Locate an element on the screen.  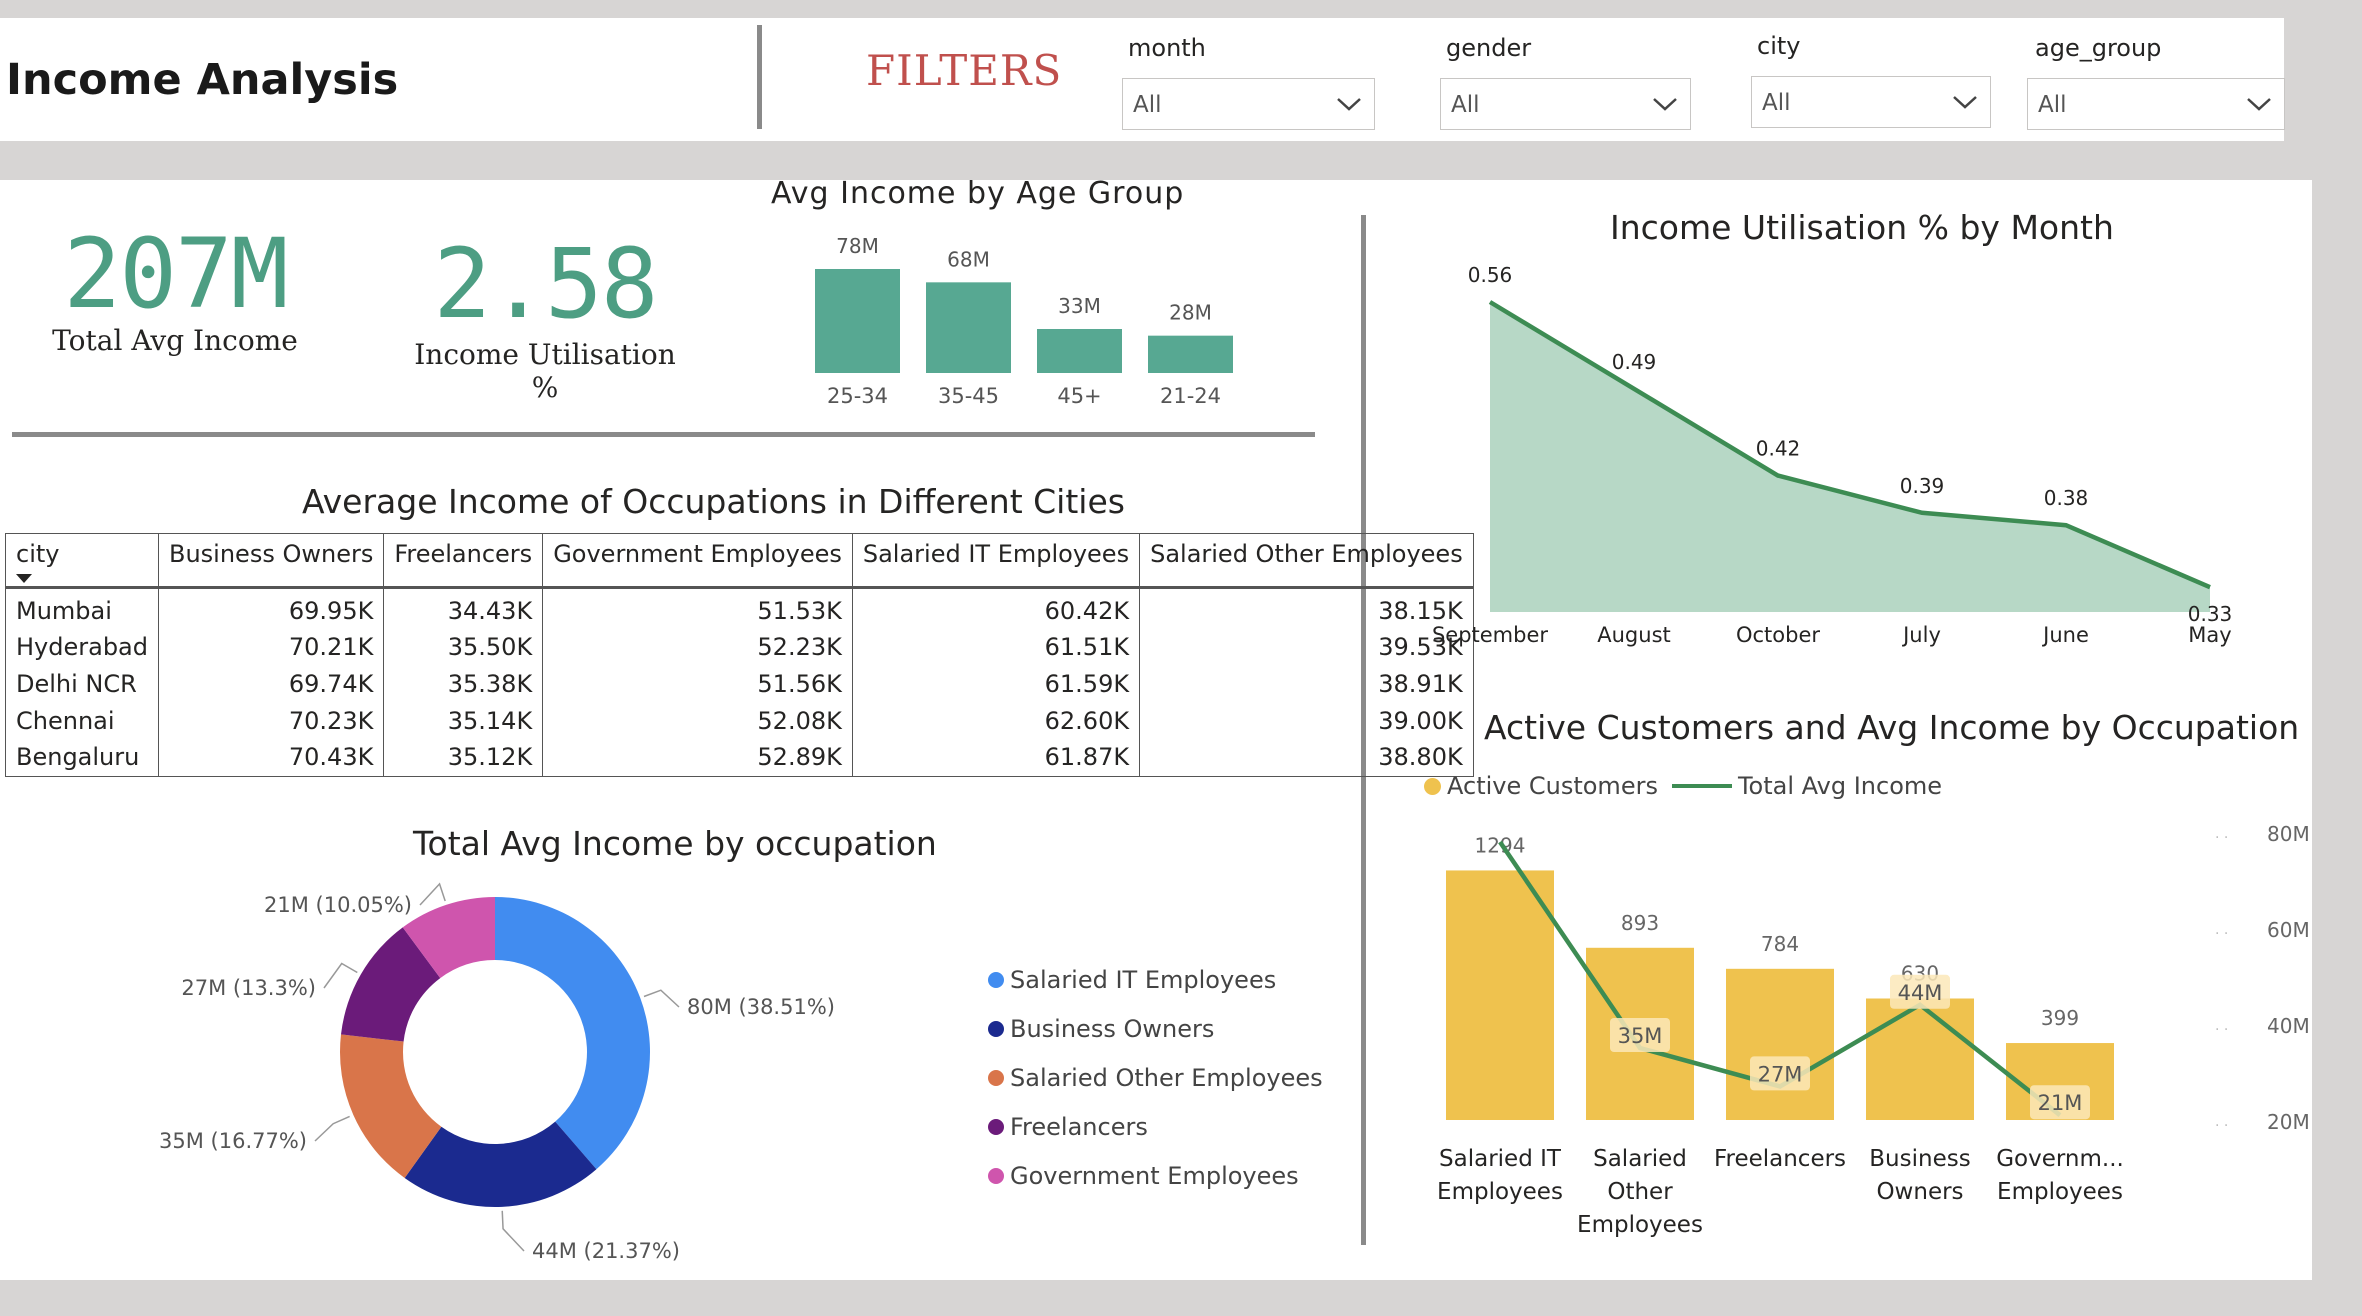
donut-data-label: 80M (38.51%) is located at coordinates (761, 1007).